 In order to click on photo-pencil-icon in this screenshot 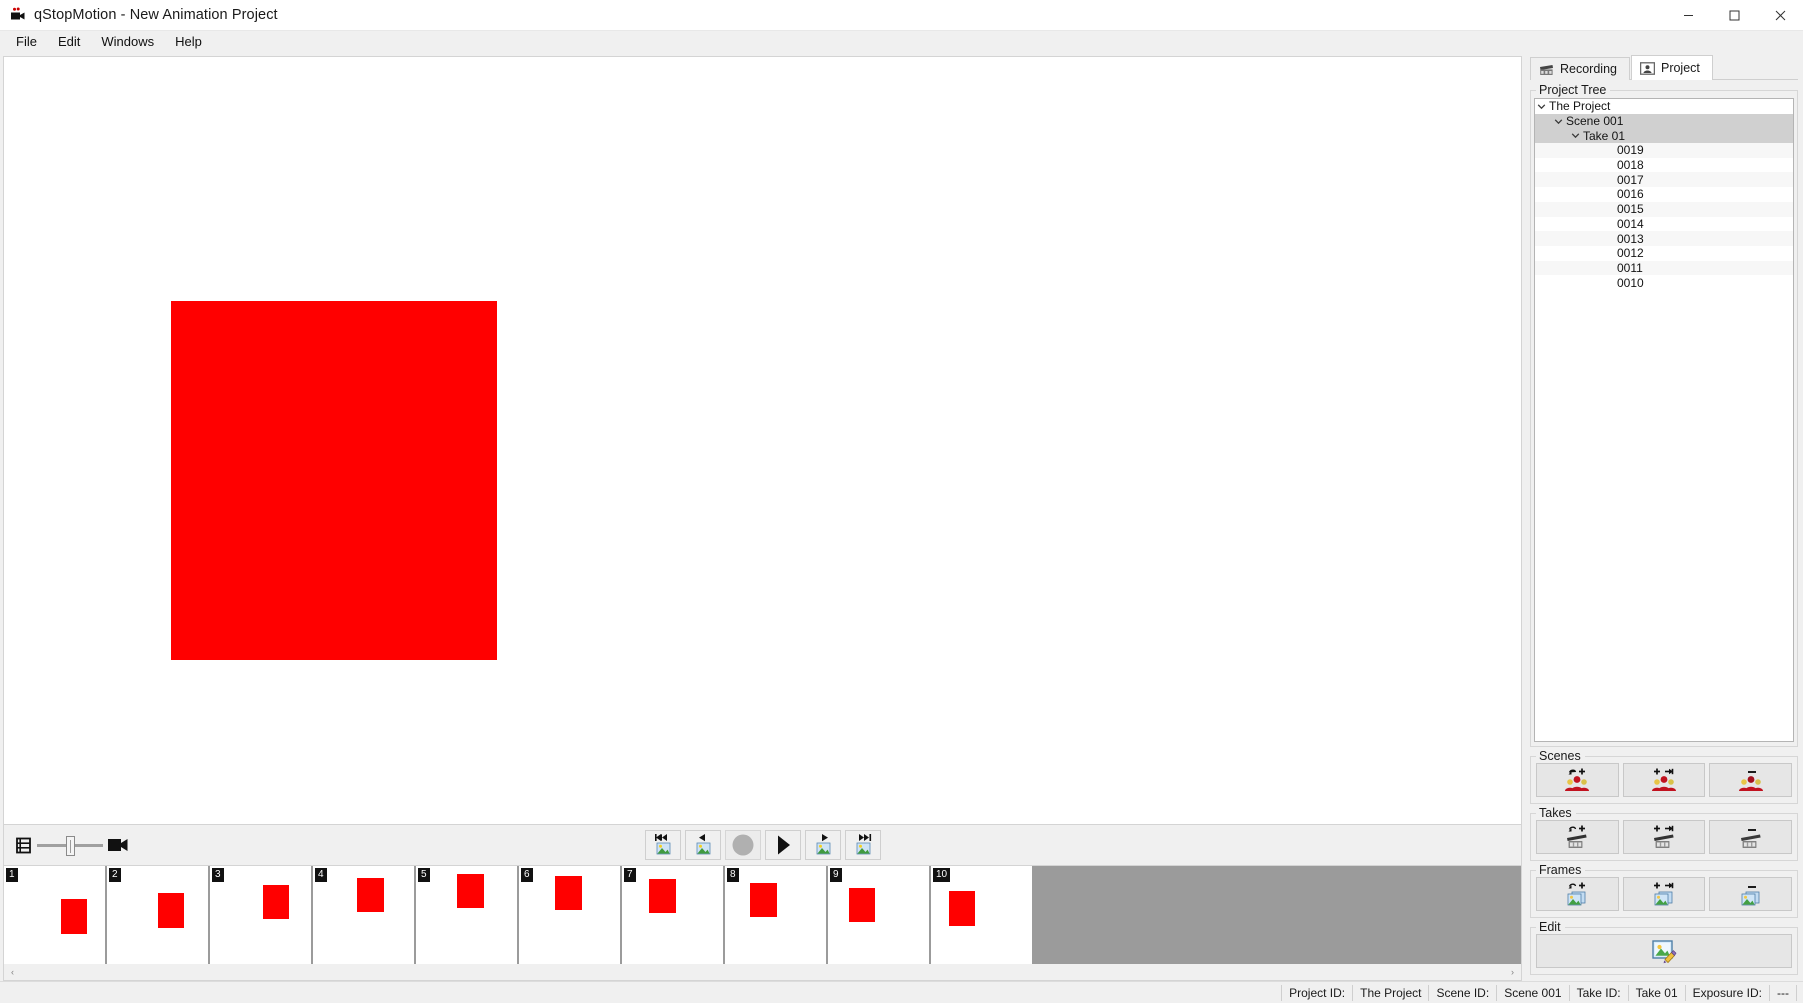, I will do `click(1664, 951)`.